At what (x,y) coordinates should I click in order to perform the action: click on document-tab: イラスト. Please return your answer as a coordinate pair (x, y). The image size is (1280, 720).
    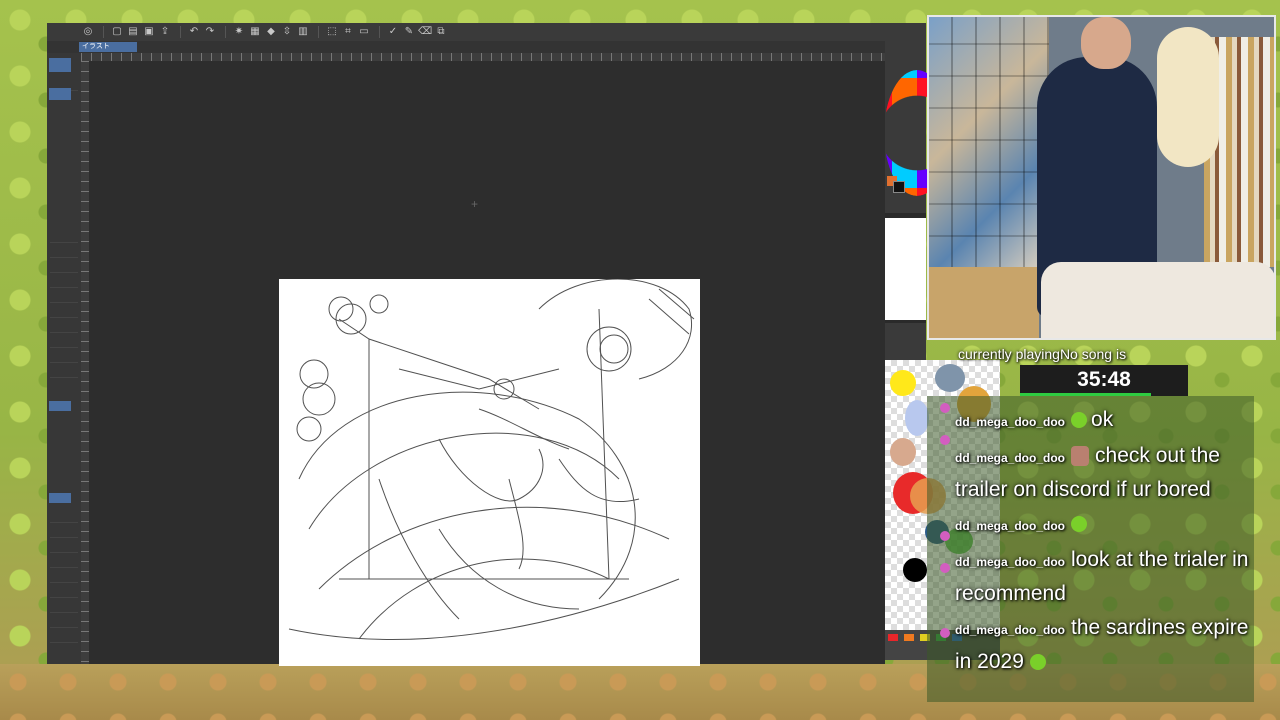
    Looking at the image, I should click on (108, 47).